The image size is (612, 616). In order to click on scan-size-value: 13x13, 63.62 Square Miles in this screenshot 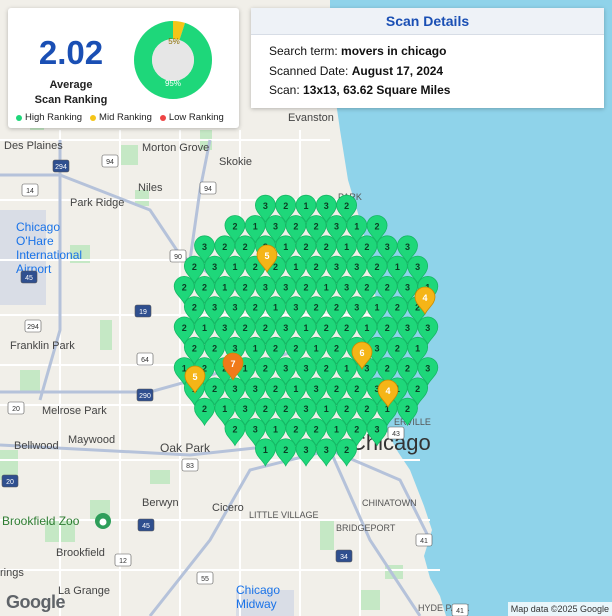, I will do `click(377, 90)`.